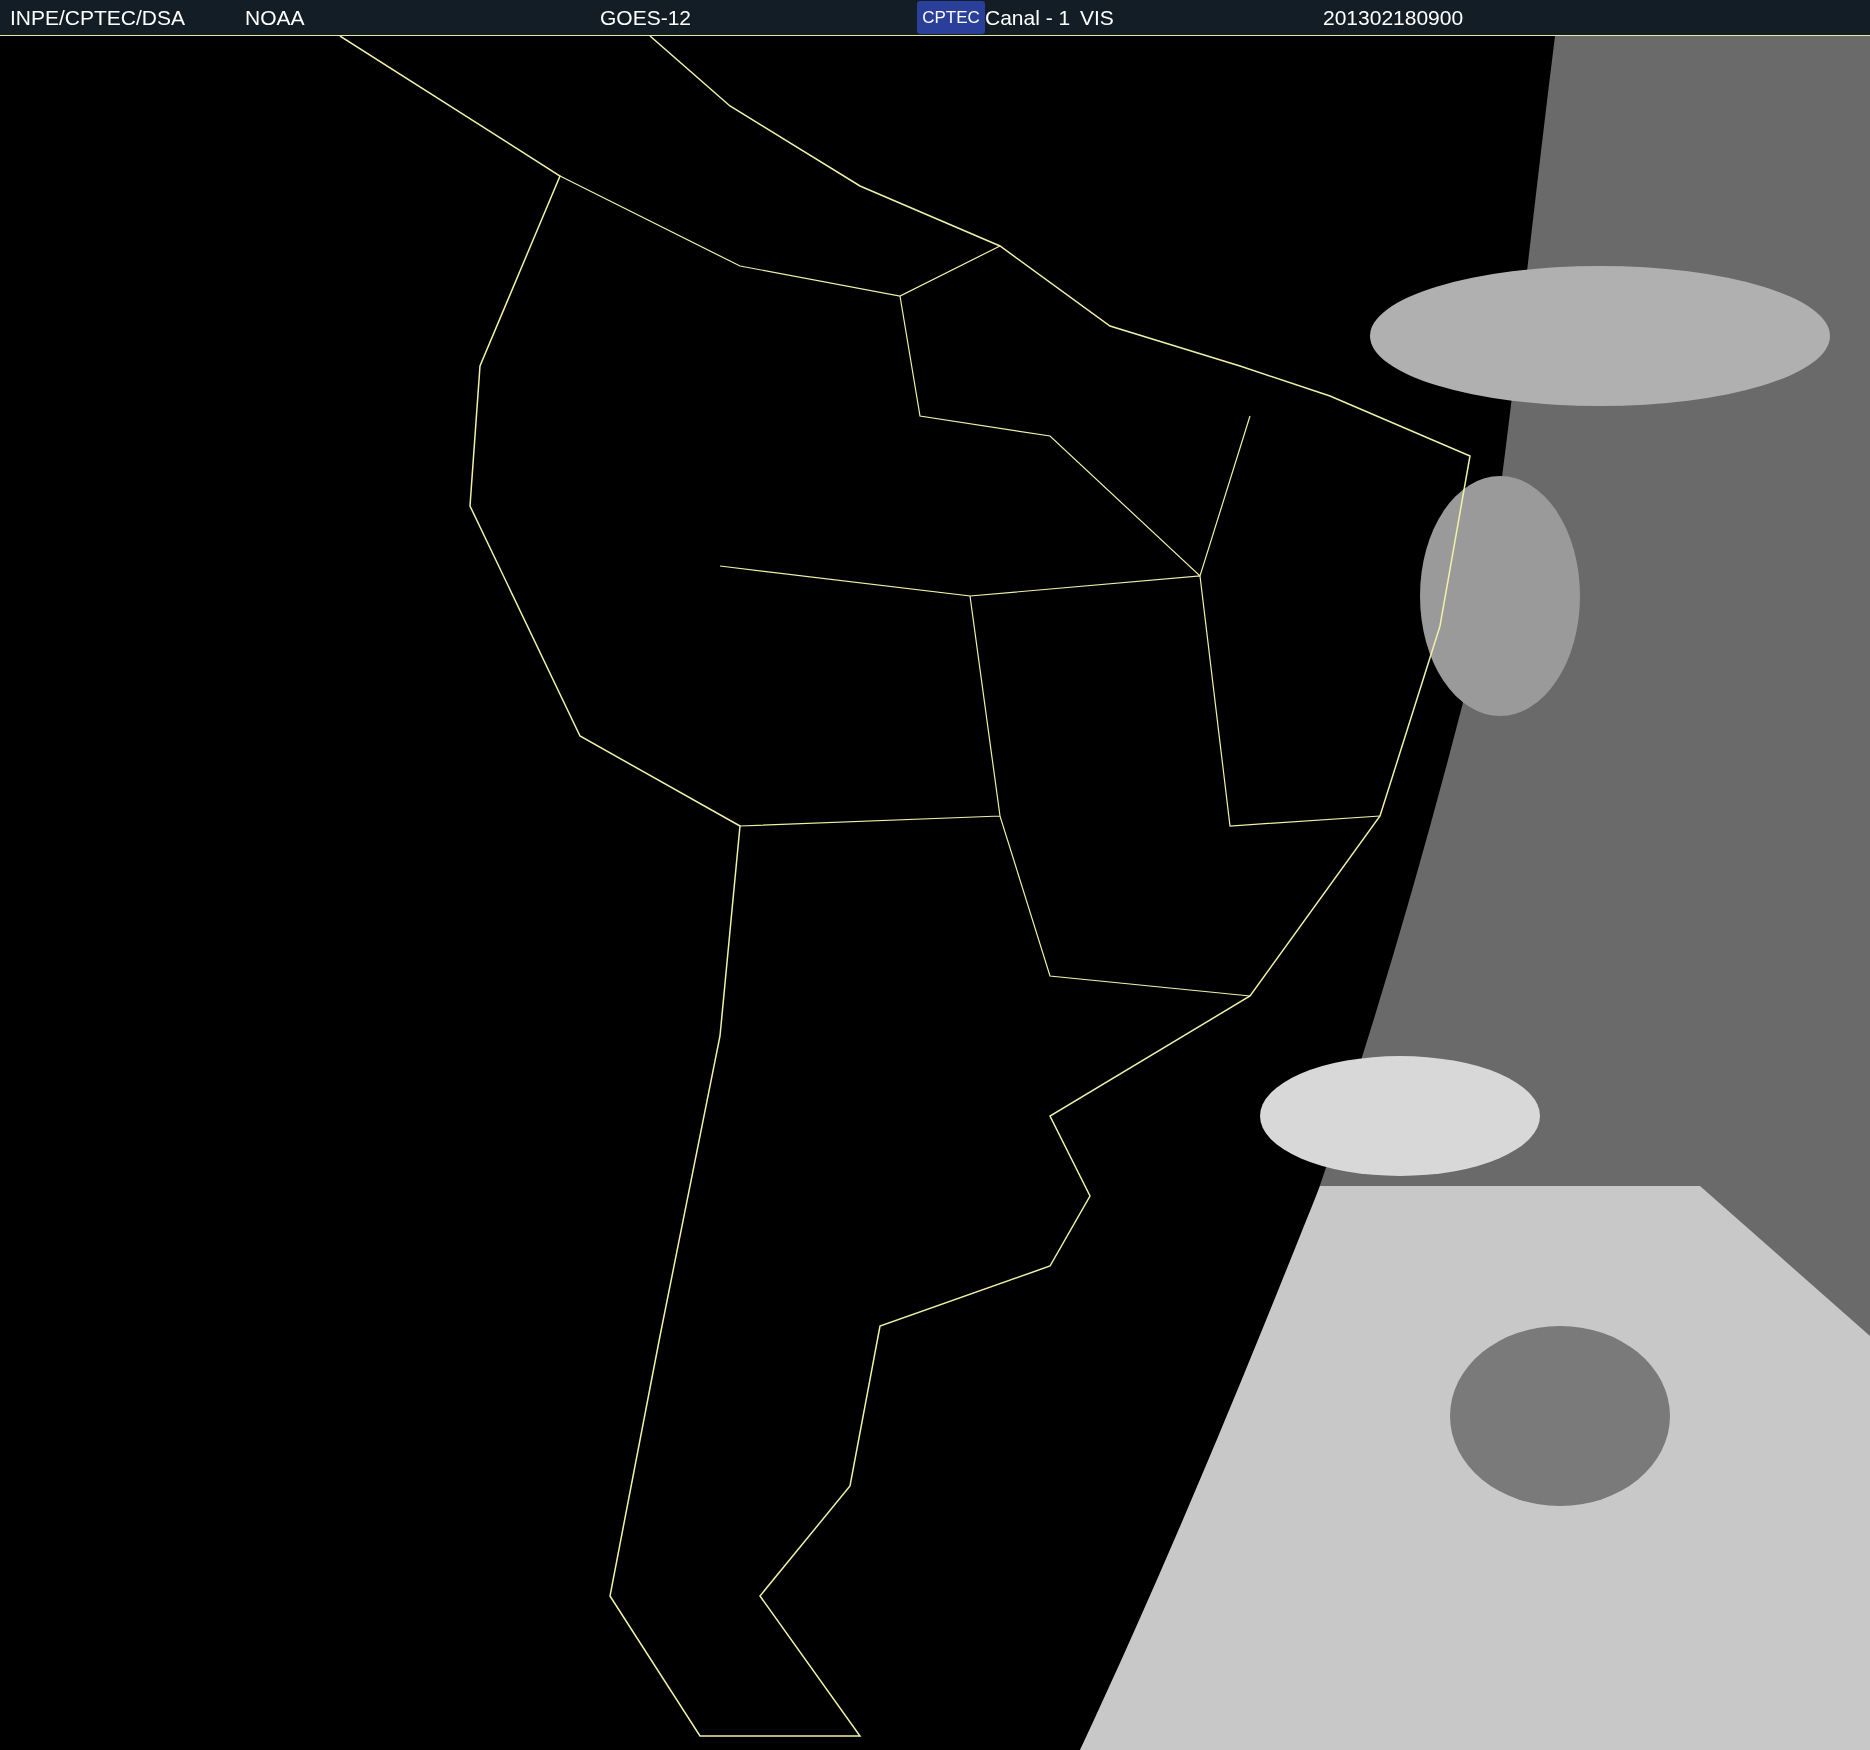 The height and width of the screenshot is (1750, 1870). Describe the element at coordinates (1097, 17) in the screenshot. I see `band-label: VIS` at that location.